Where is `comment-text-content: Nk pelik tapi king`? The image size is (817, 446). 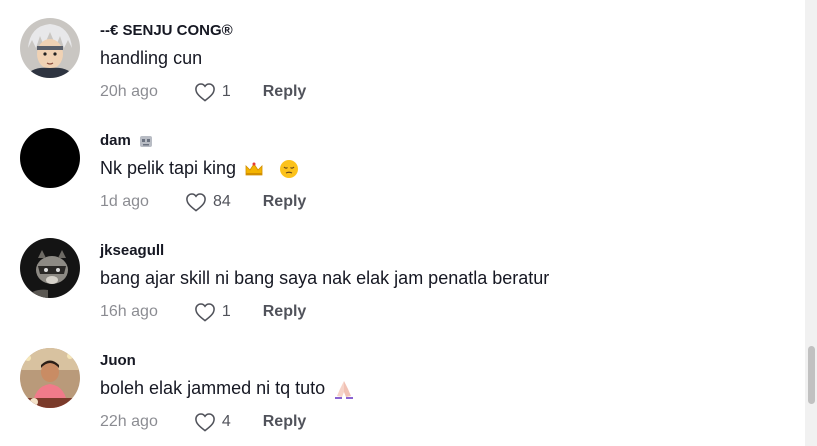
comment-text-content: Nk pelik tapi king is located at coordinates (168, 168).